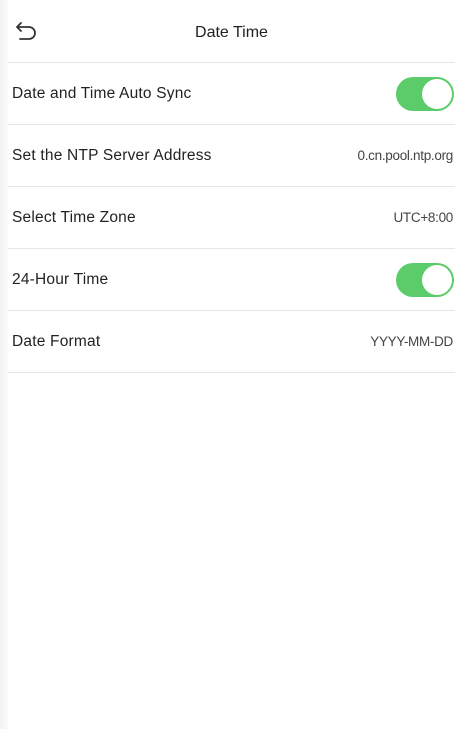 The image size is (455, 729). Describe the element at coordinates (423, 217) in the screenshot. I see `setting-value: UTC+8:00` at that location.